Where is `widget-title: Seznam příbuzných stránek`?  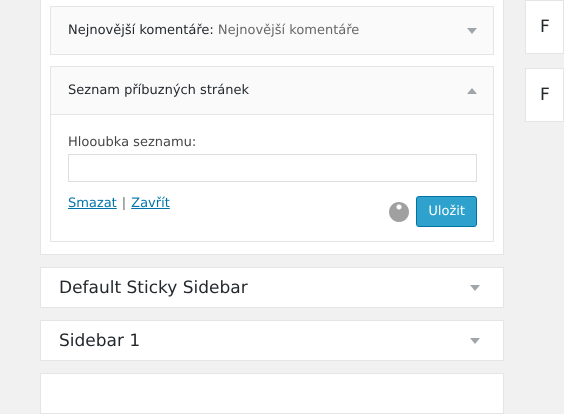 widget-title: Seznam příbuzných stránek is located at coordinates (159, 90).